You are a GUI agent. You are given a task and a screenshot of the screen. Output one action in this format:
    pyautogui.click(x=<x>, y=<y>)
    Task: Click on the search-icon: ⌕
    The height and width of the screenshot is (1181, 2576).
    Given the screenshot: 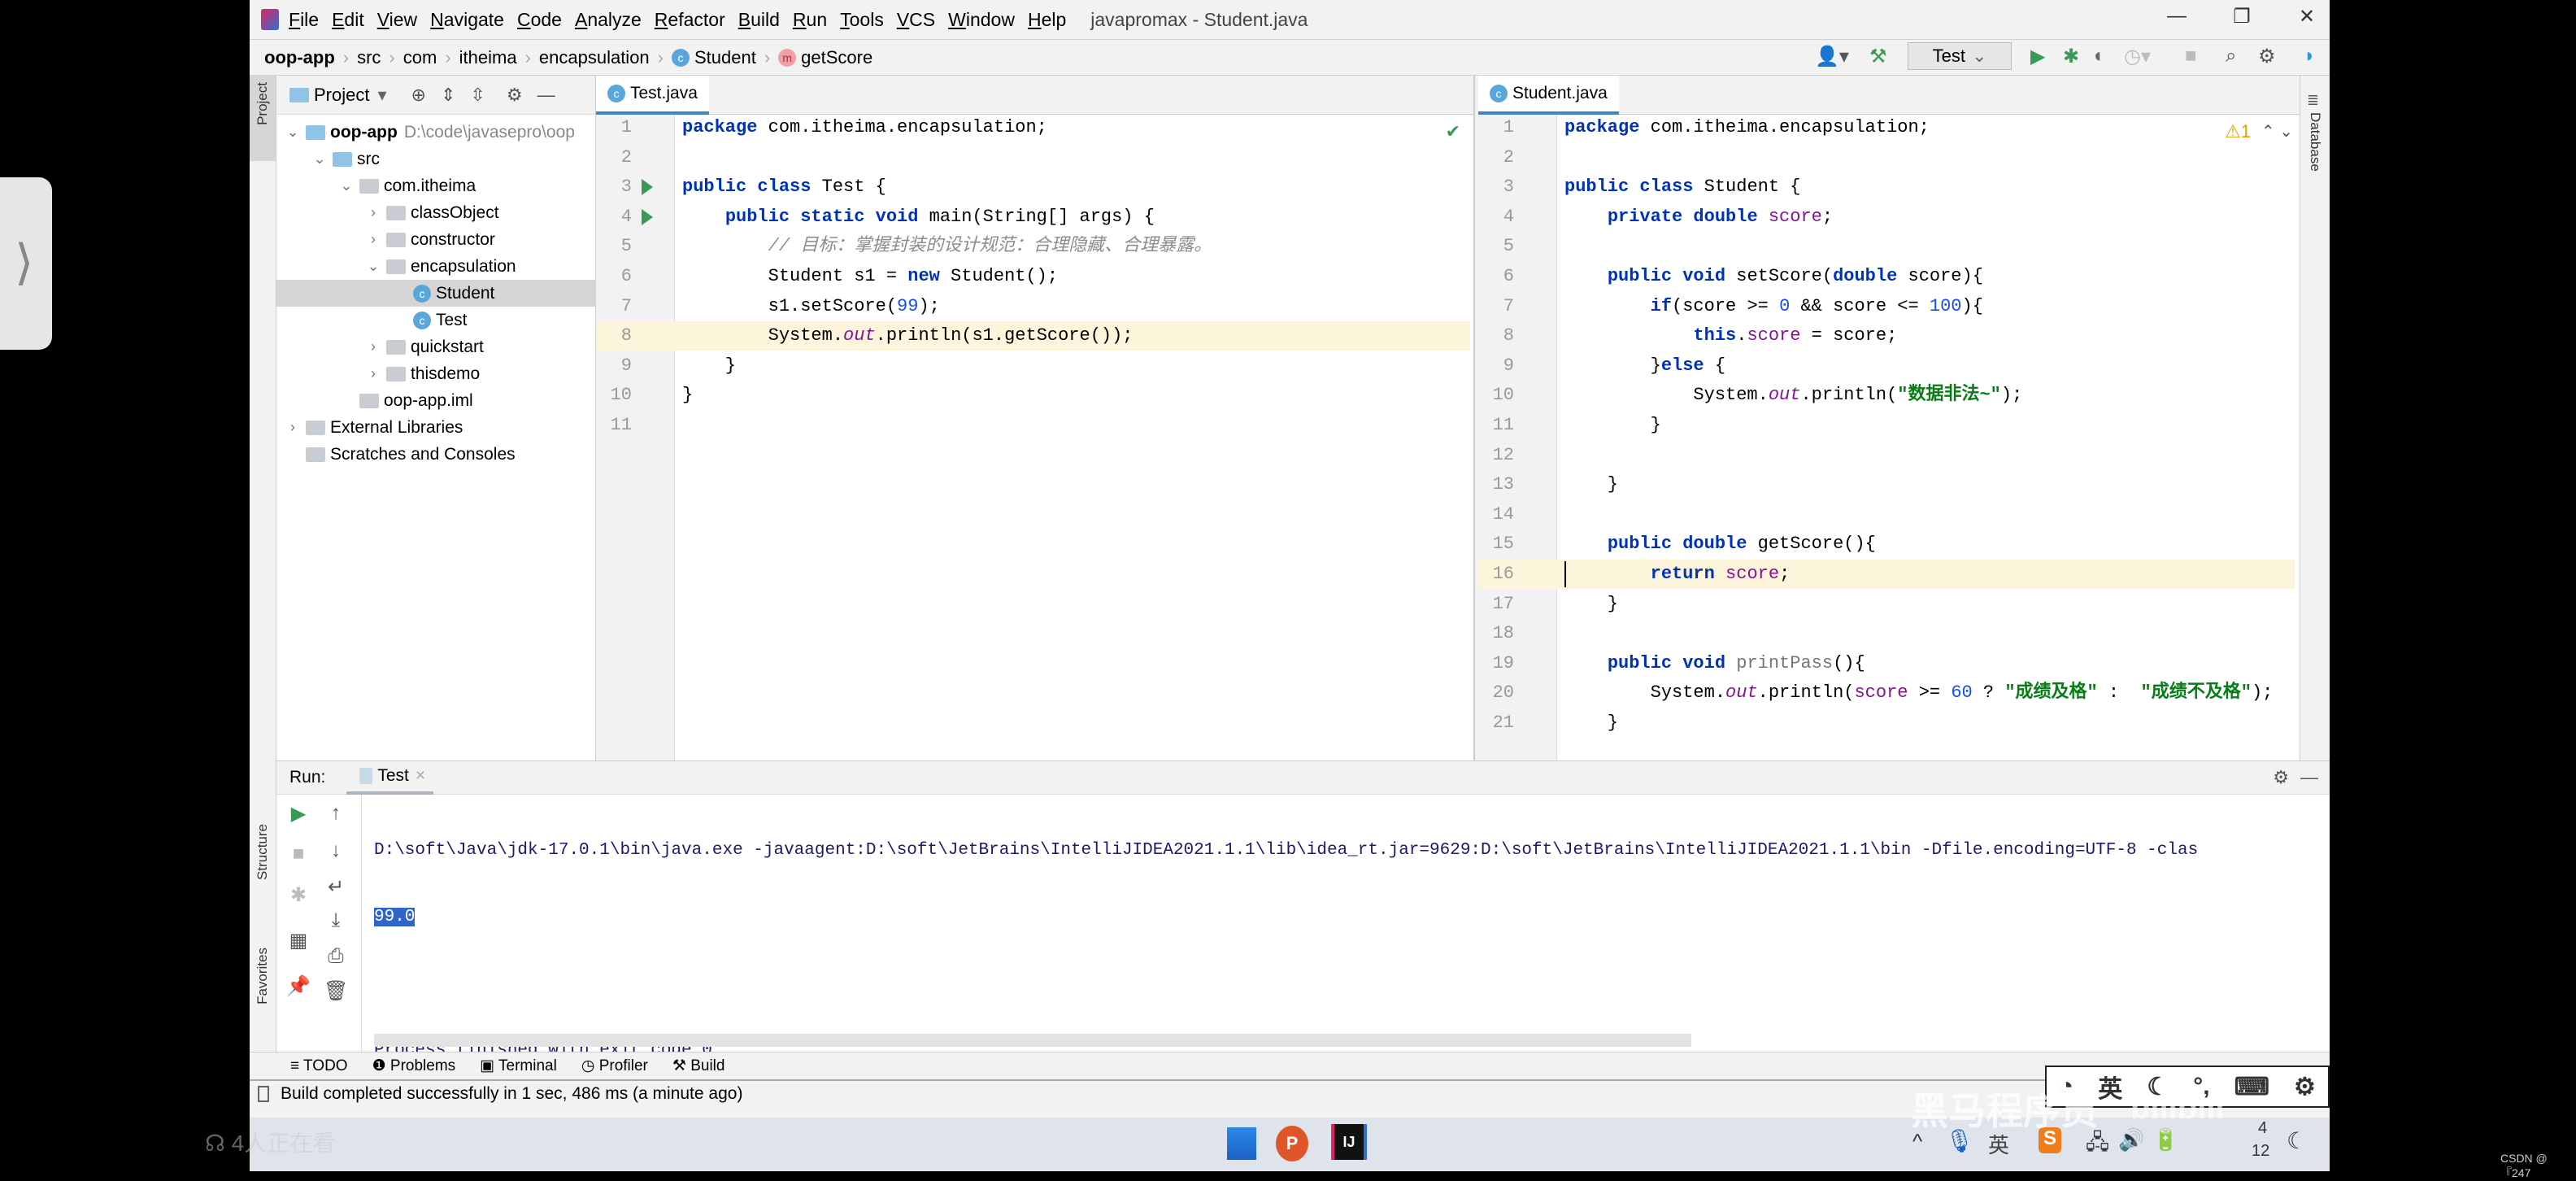 What is the action you would take?
    pyautogui.click(x=2231, y=56)
    